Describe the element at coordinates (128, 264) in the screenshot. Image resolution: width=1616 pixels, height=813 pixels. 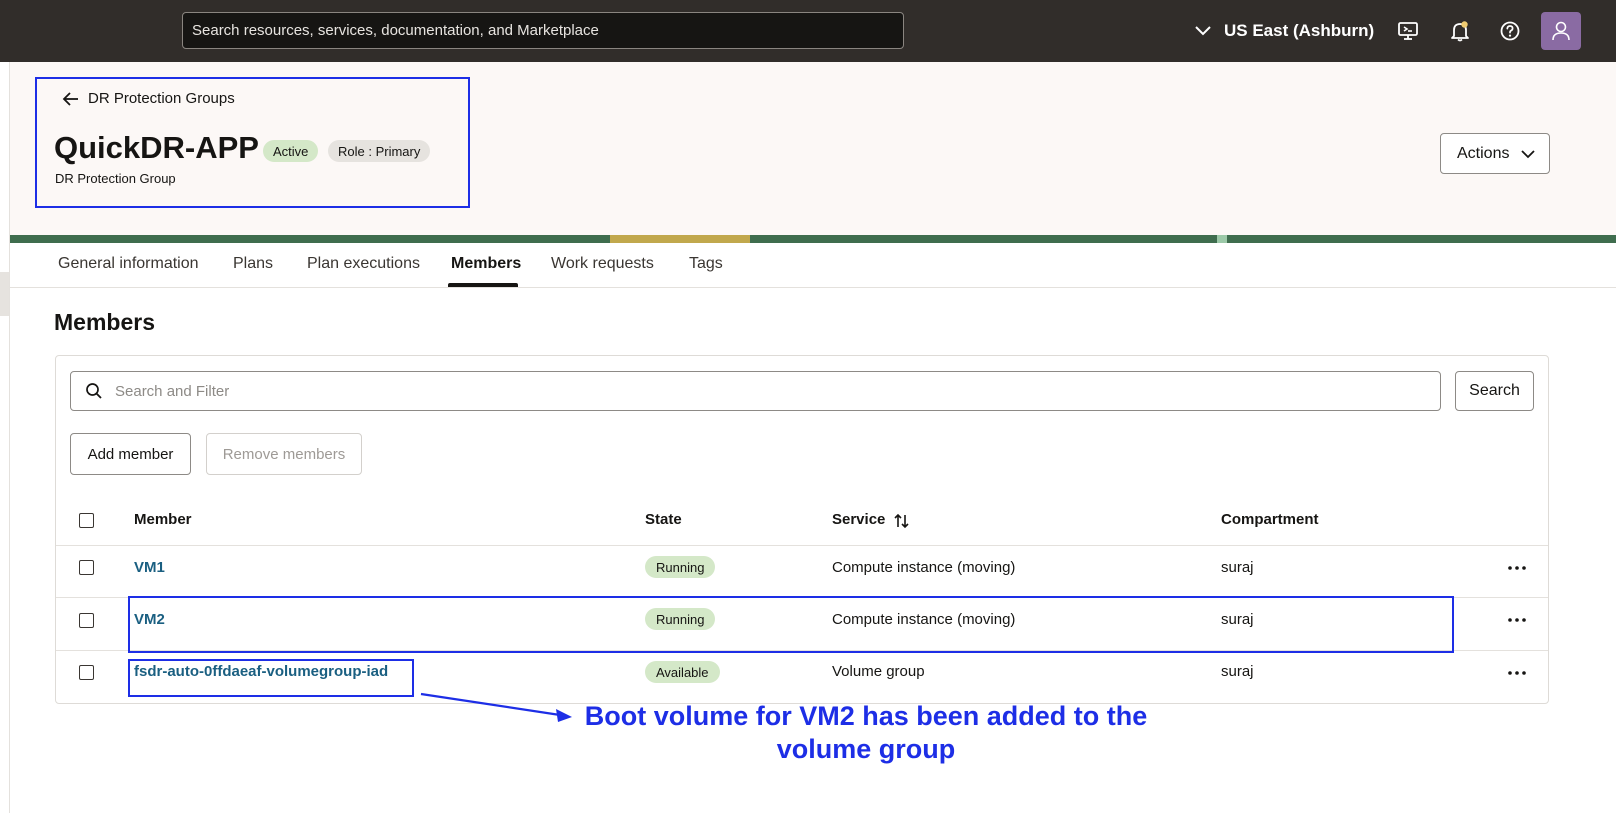
I see `tab-general-information: General information` at that location.